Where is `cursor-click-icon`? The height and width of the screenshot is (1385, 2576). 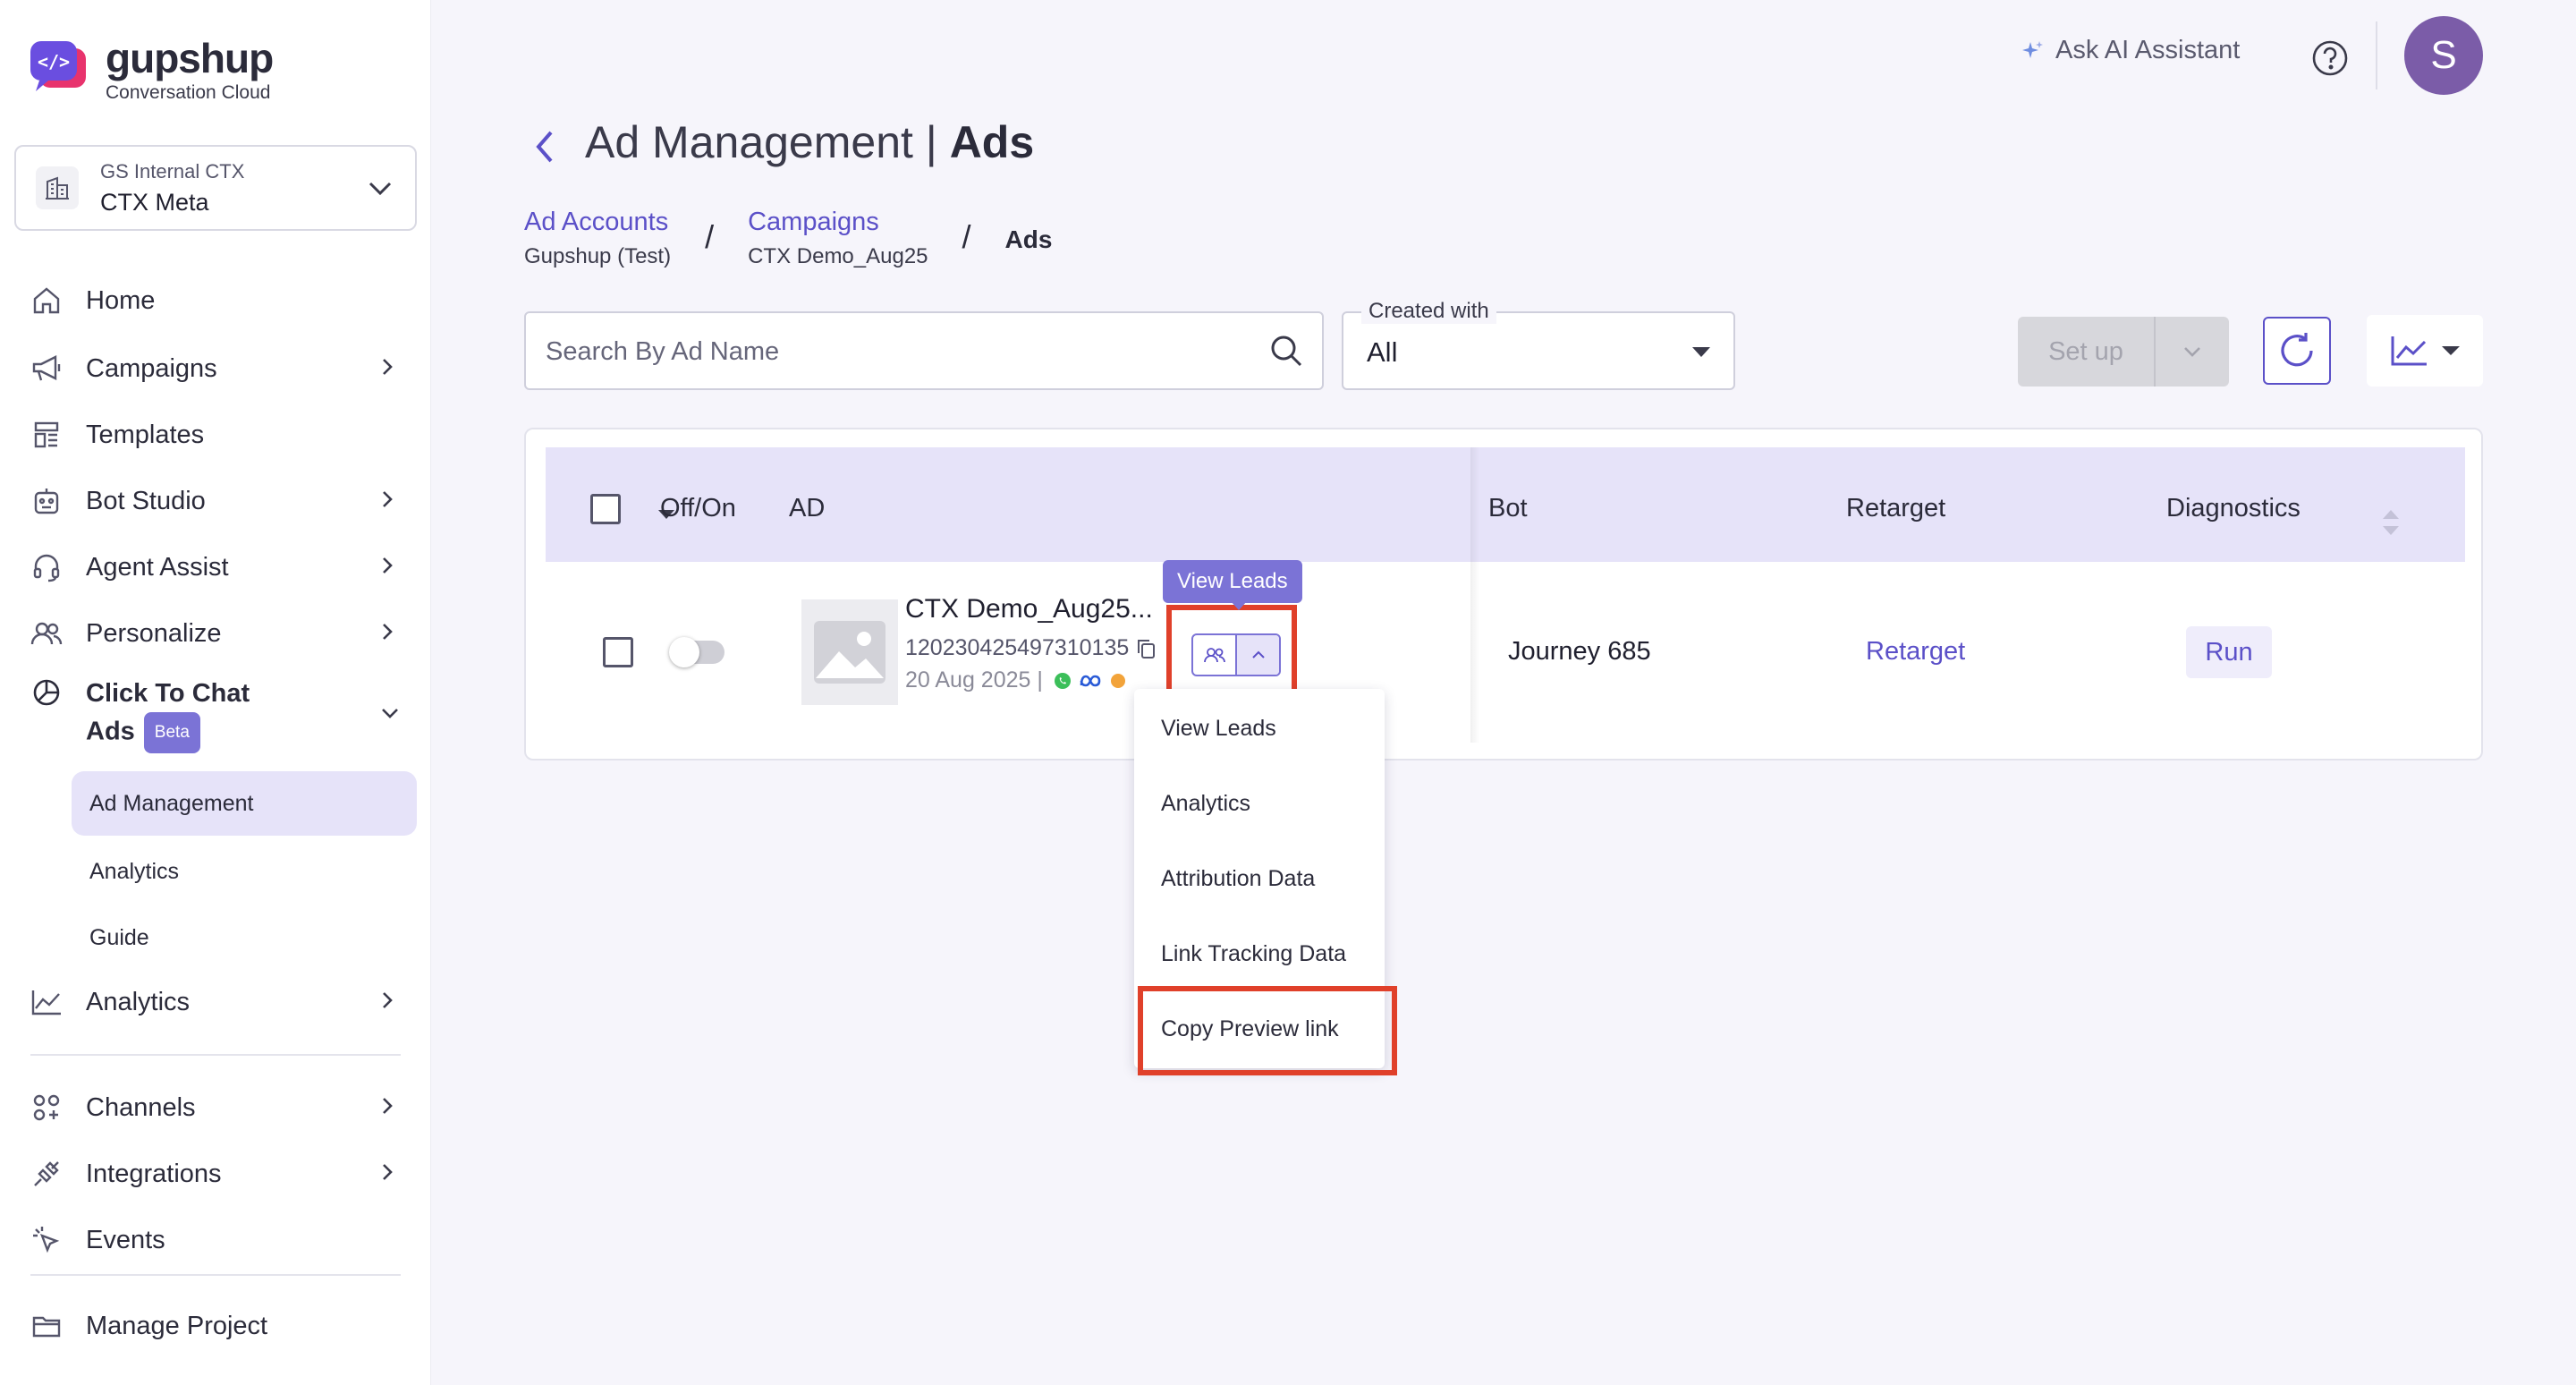 cursor-click-icon is located at coordinates (46, 1240).